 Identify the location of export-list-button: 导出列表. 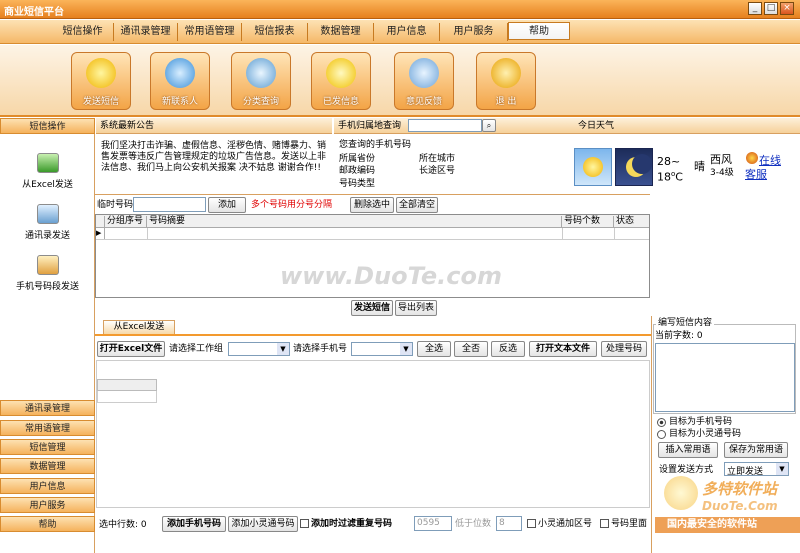
(416, 308).